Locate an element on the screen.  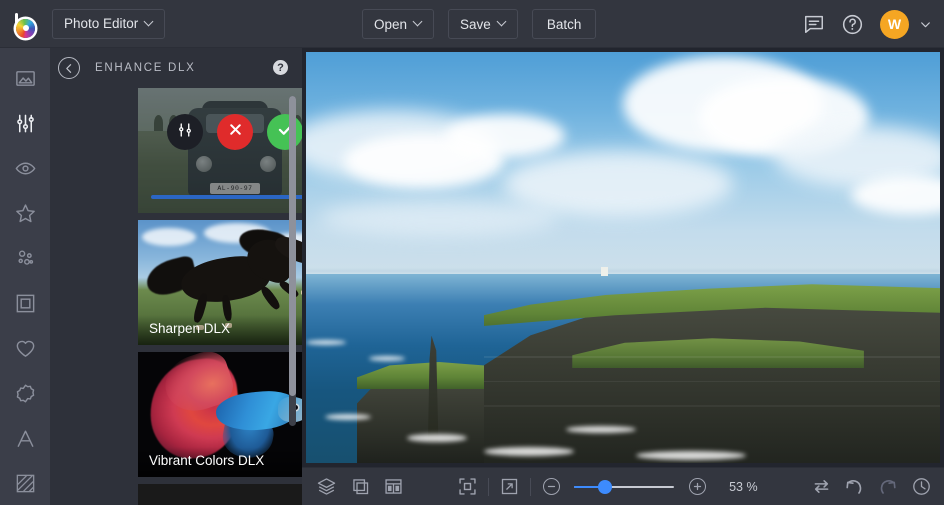
sidebar-item-effects is located at coordinates (25, 215).